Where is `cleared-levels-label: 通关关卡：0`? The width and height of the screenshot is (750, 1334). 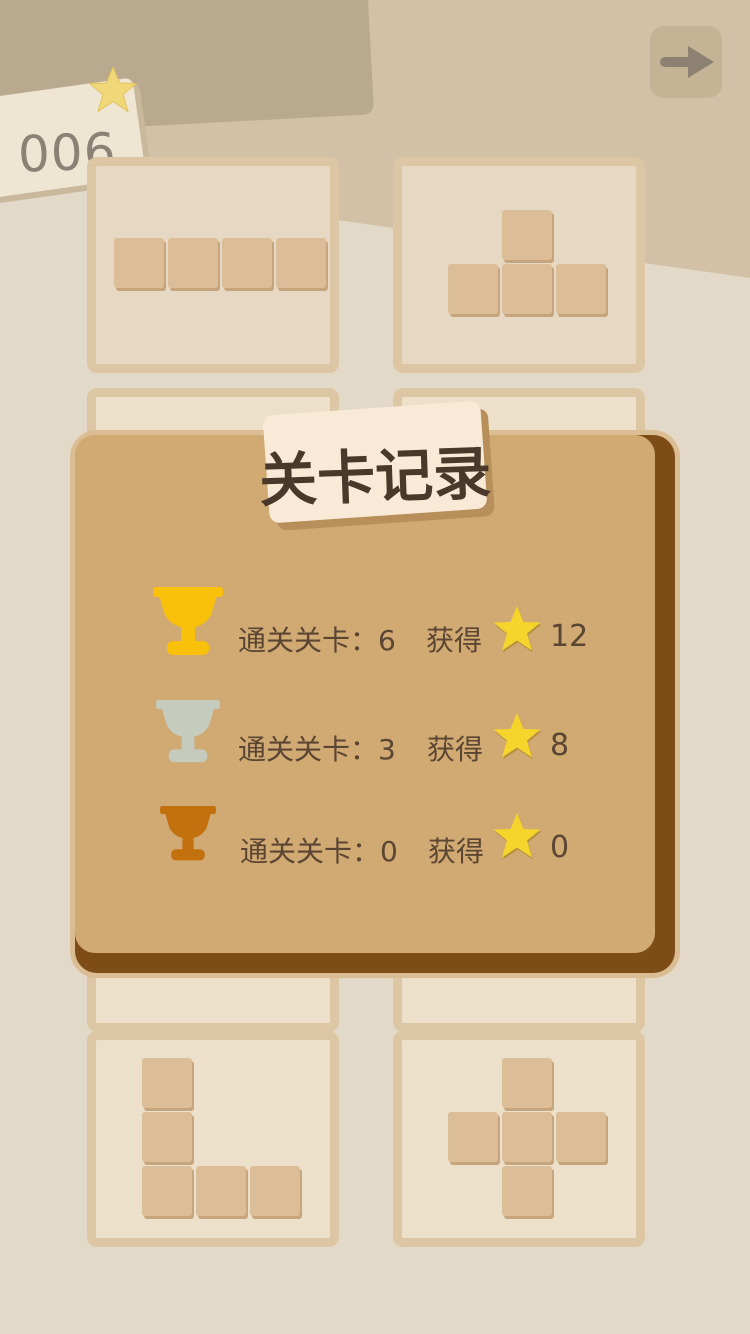
cleared-levels-label: 通关关卡：0 is located at coordinates (319, 851).